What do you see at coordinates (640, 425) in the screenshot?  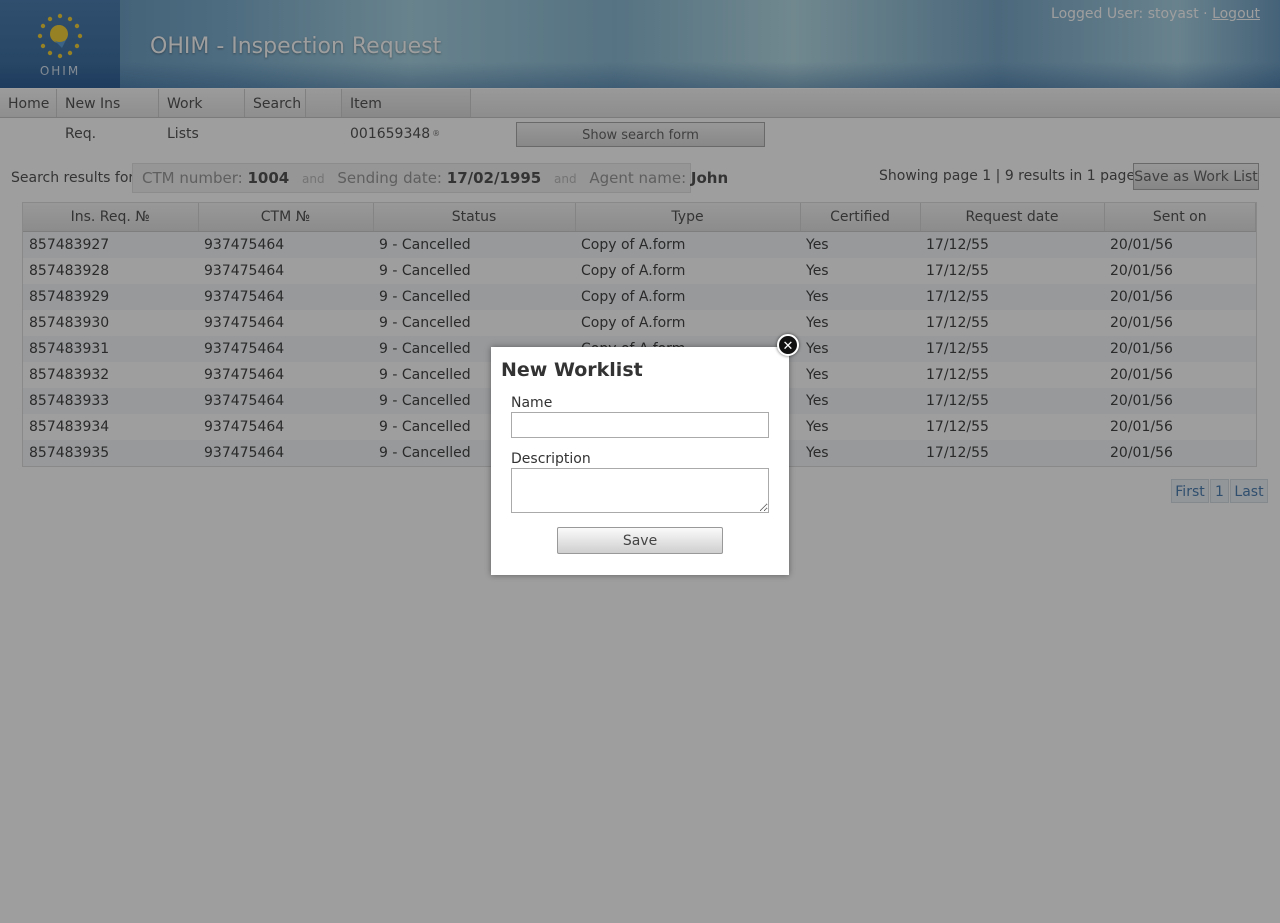 I see `name-input` at bounding box center [640, 425].